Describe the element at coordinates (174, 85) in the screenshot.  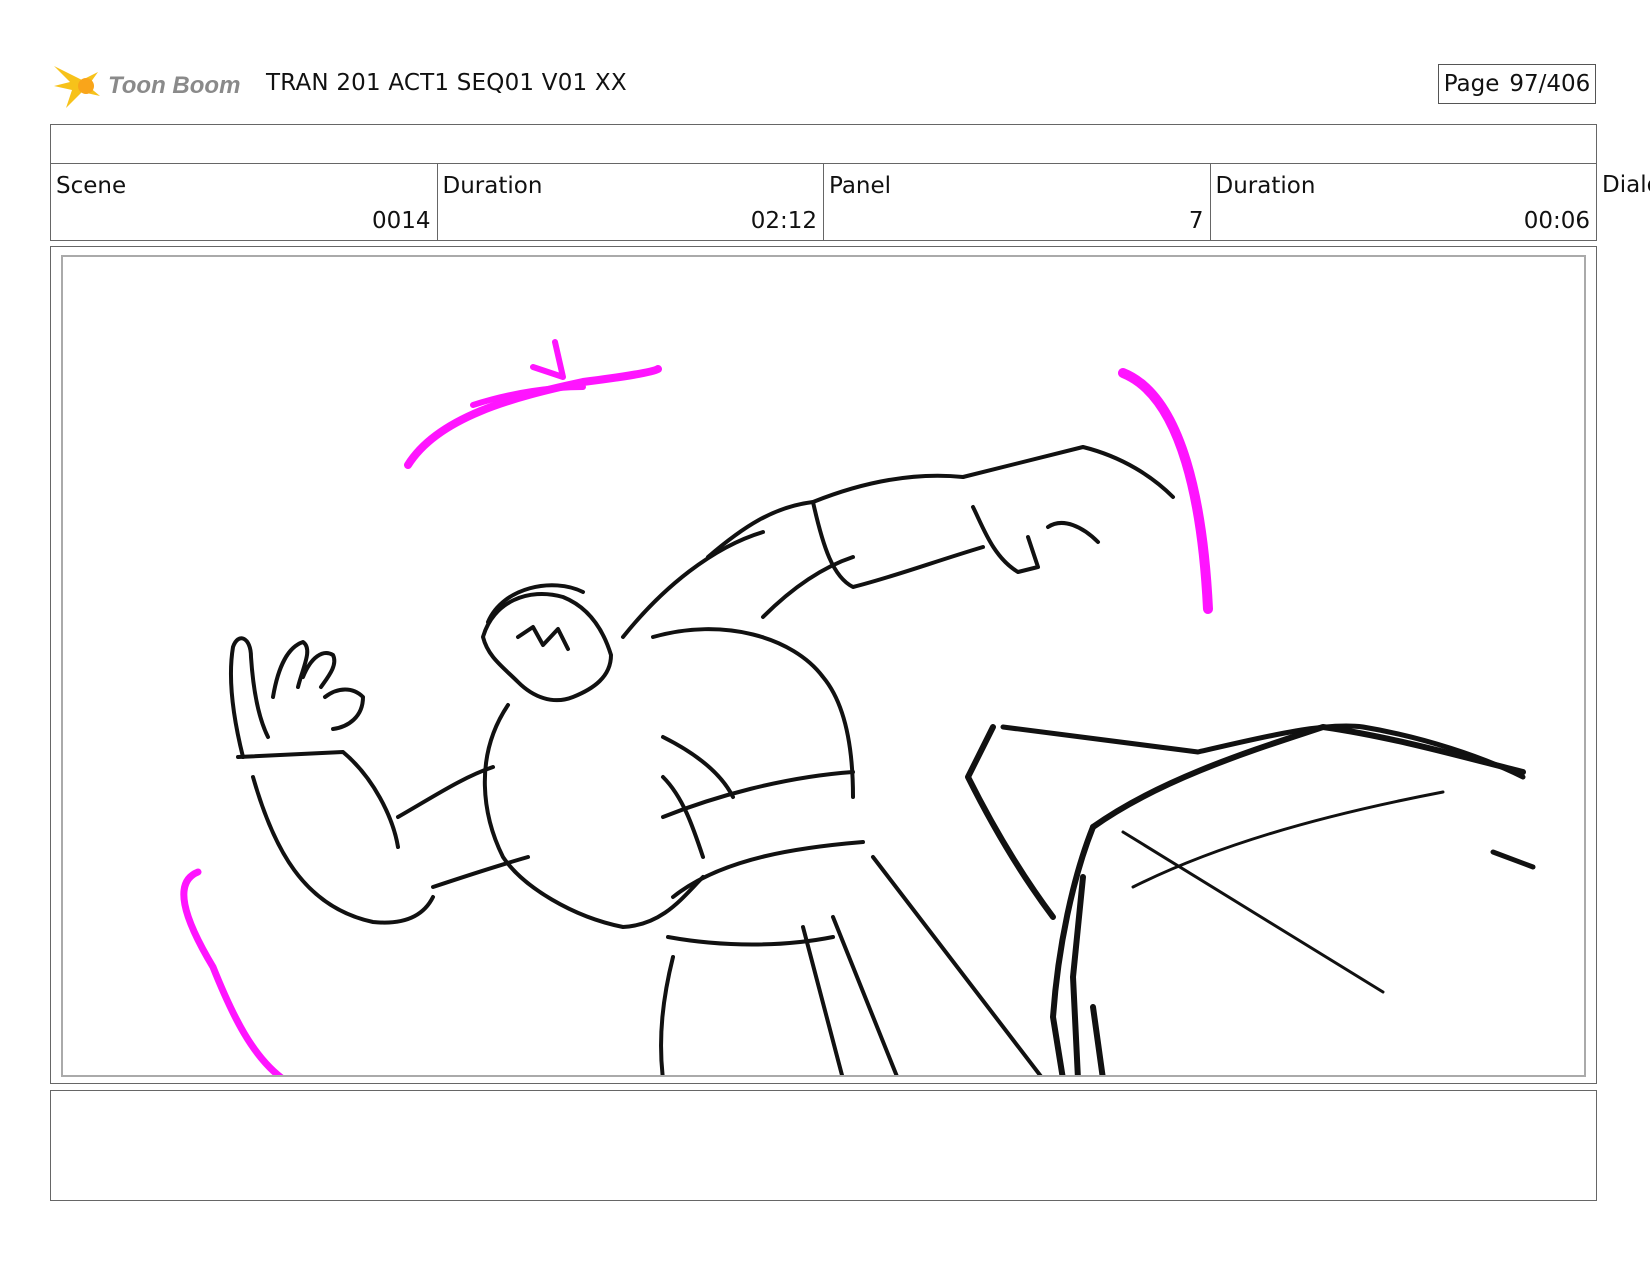
I see `svg-text: Toon Boom` at that location.